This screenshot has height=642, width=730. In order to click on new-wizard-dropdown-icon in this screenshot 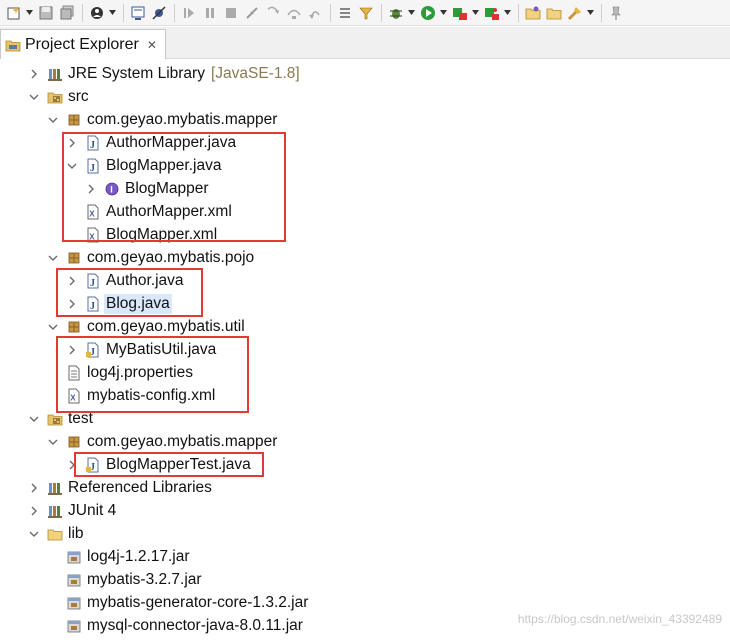, I will do `click(29, 13)`.